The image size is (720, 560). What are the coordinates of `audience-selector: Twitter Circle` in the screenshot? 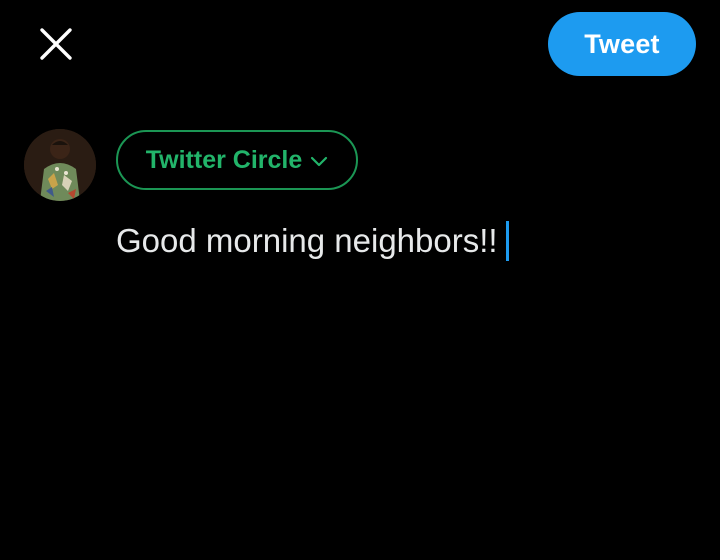 It's located at (237, 160).